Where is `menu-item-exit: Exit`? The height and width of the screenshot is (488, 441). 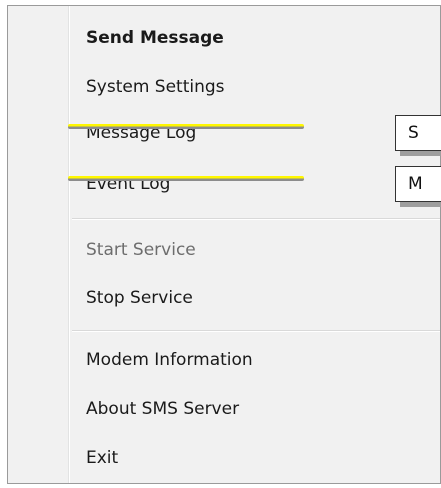
menu-item-exit: Exit is located at coordinates (102, 458).